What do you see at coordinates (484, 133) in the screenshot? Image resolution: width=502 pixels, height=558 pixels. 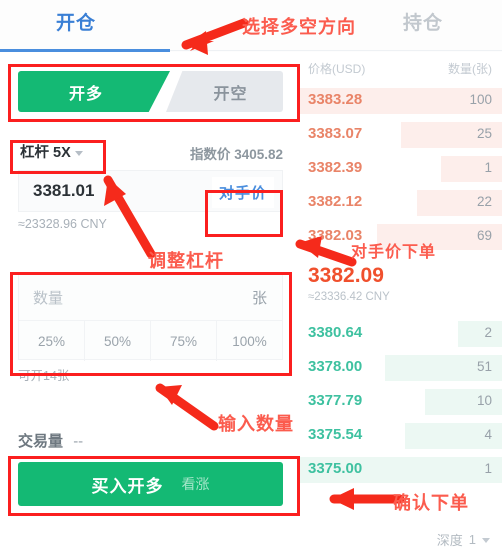 I see `ask-quantity: 25` at bounding box center [484, 133].